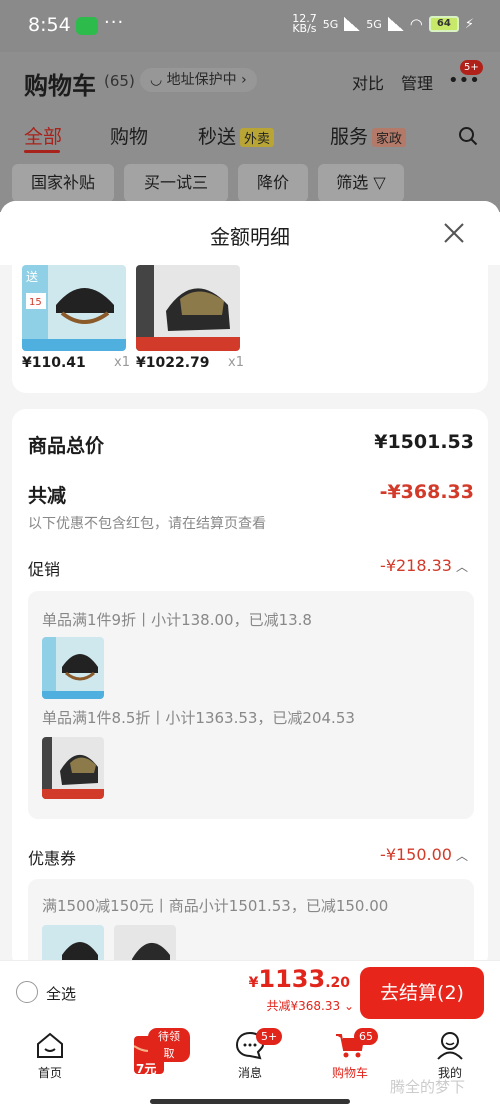 This screenshot has height=1111, width=500. What do you see at coordinates (250, 1101) in the screenshot?
I see `home-indicator` at bounding box center [250, 1101].